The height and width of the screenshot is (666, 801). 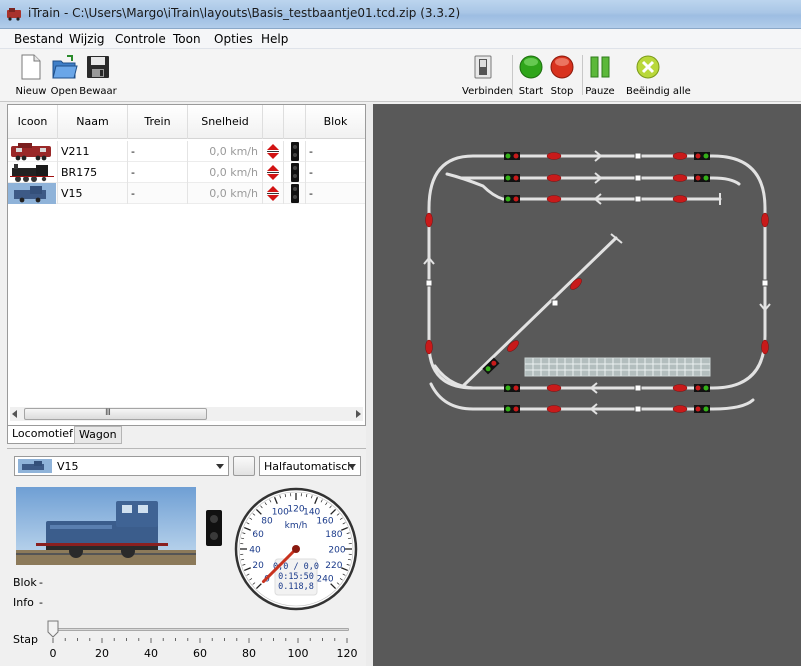 I want to click on stop-button: Stop, so click(x=562, y=75).